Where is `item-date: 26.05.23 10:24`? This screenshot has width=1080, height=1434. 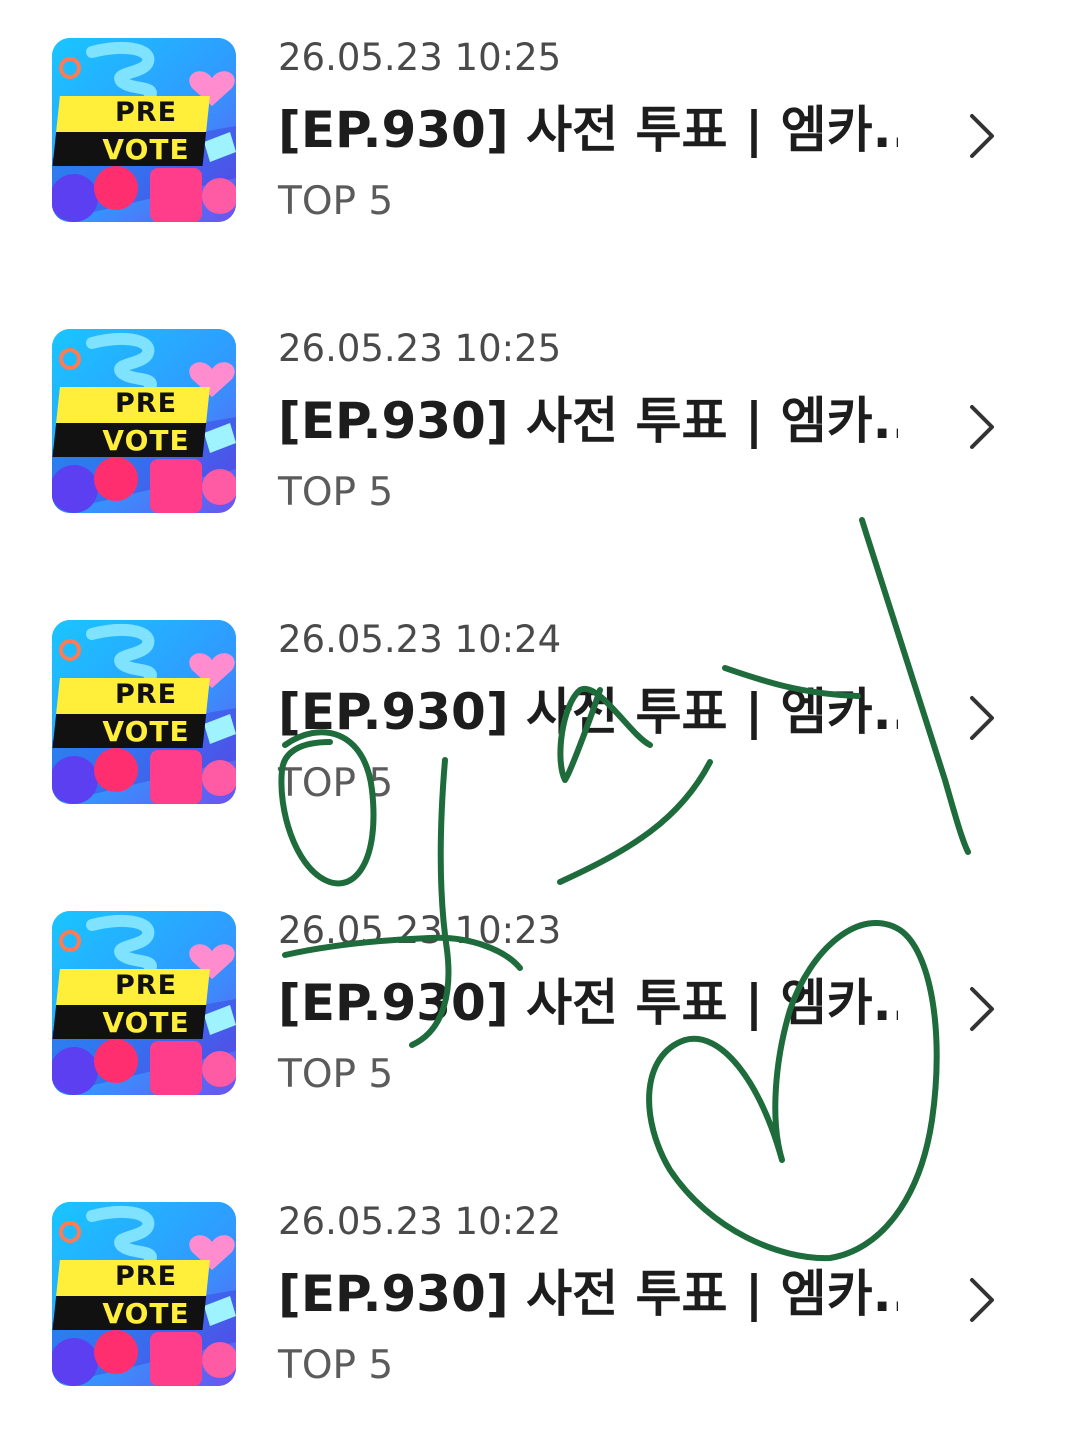
item-date: 26.05.23 10:24 is located at coordinates (420, 639).